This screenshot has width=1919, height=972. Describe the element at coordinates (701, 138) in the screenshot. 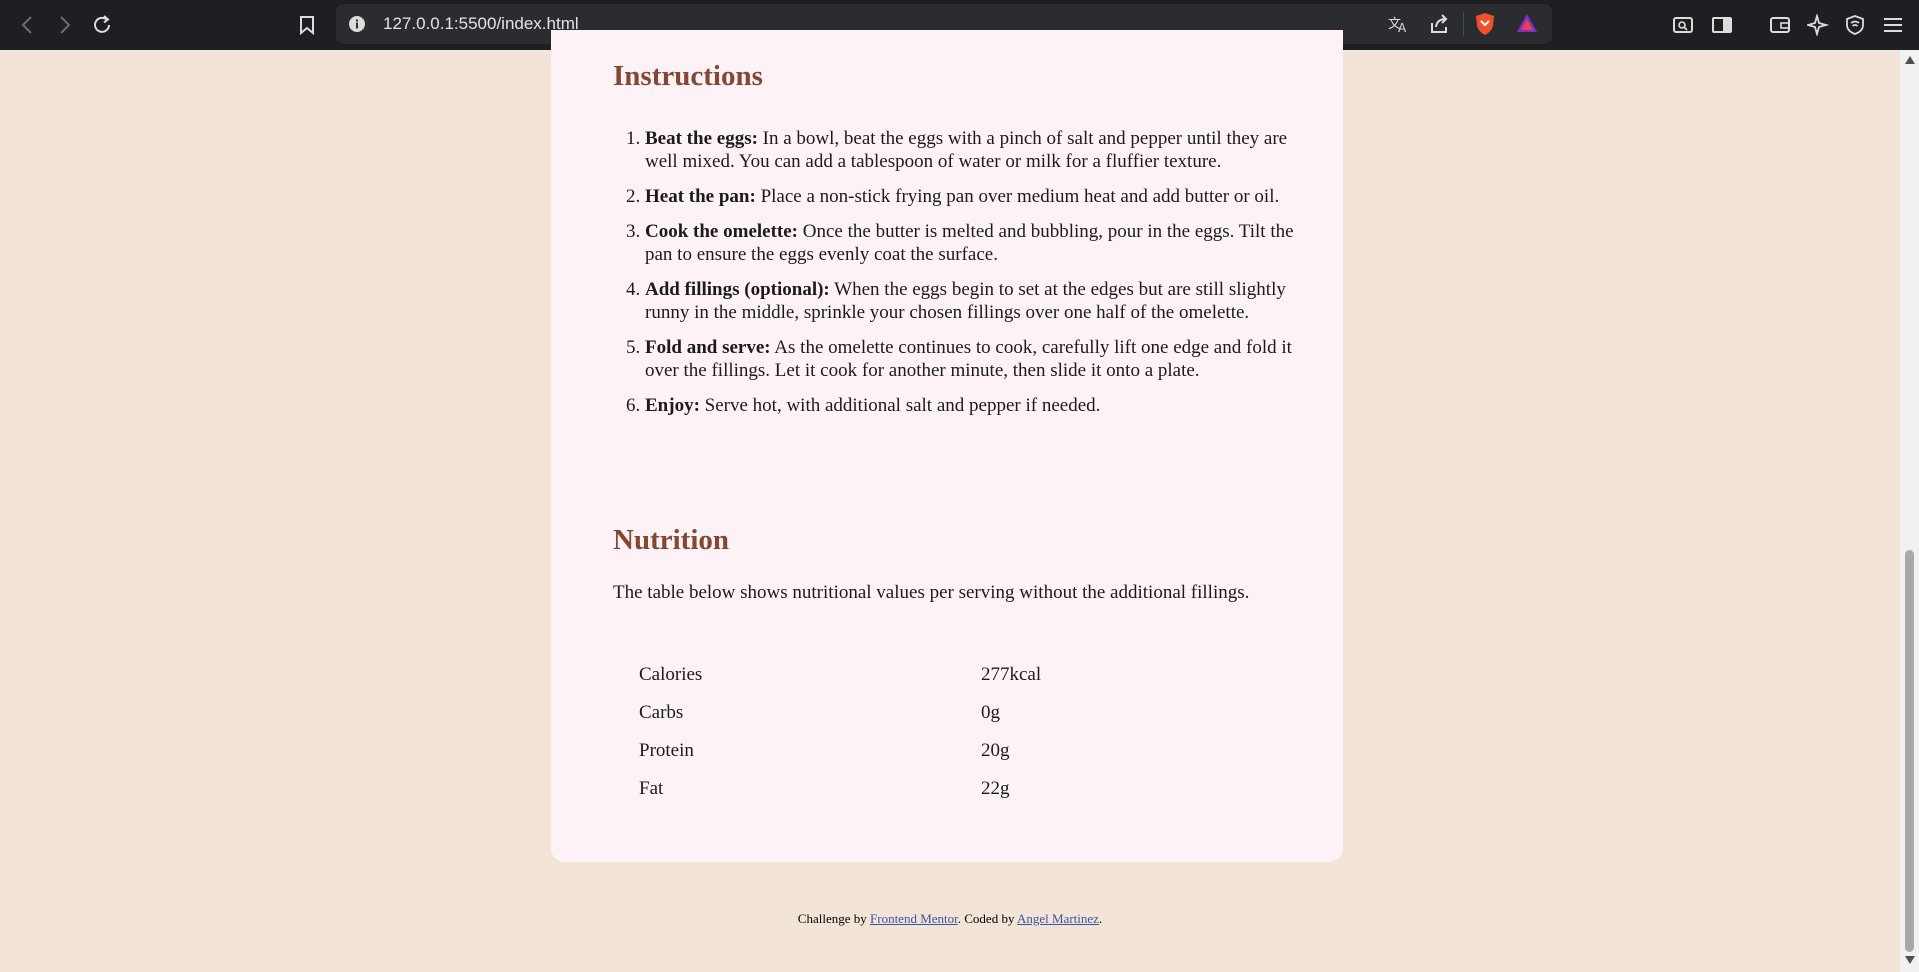

I see `step-title: Beat the eggs:` at that location.